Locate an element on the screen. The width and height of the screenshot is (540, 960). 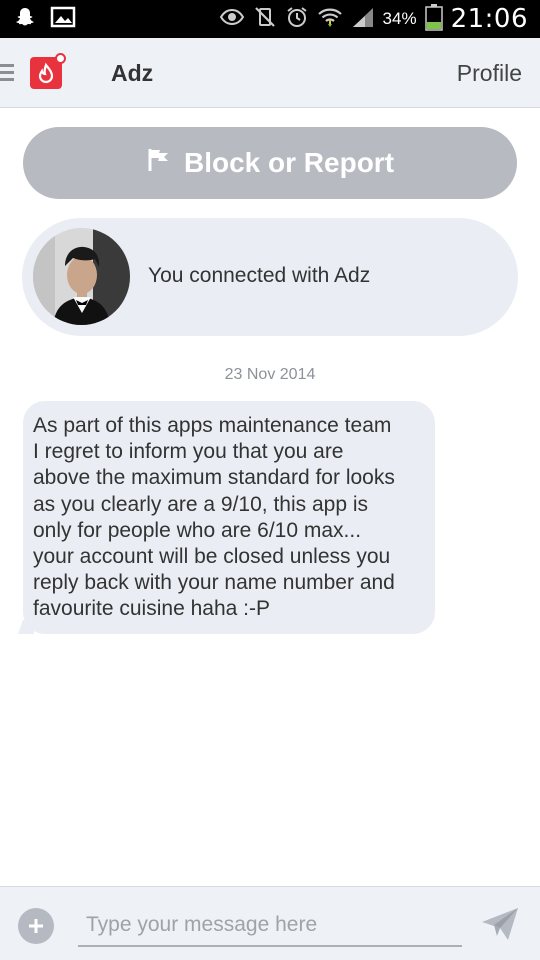
message-input is located at coordinates (270, 926).